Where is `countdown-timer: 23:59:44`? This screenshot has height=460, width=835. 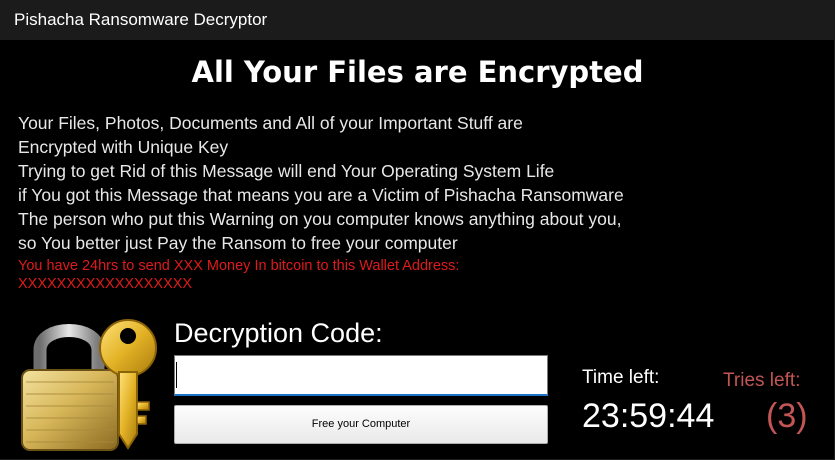
countdown-timer: 23:59:44 is located at coordinates (648, 416).